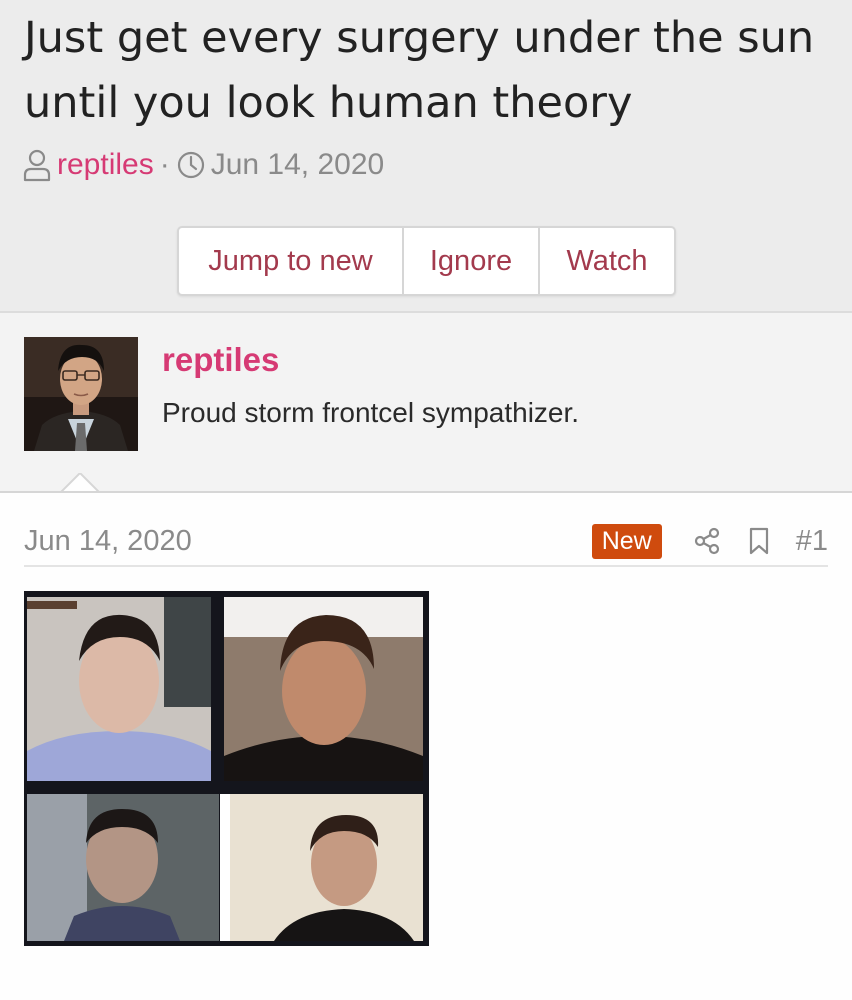 The width and height of the screenshot is (852, 1000). Describe the element at coordinates (191, 165) in the screenshot. I see `clock-icon` at that location.